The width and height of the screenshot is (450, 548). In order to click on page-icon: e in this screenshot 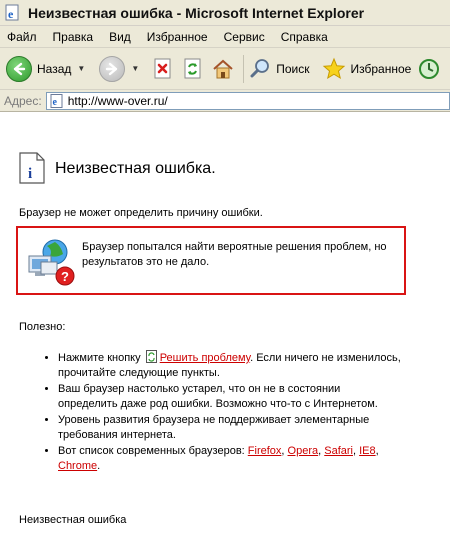, I will do `click(56, 100)`.